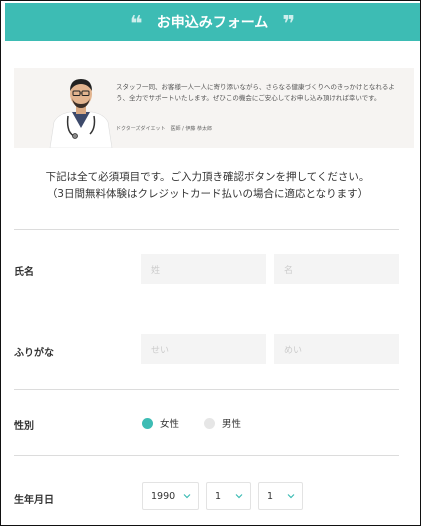  I want to click on first-name-kana-input: めい, so click(336, 349).